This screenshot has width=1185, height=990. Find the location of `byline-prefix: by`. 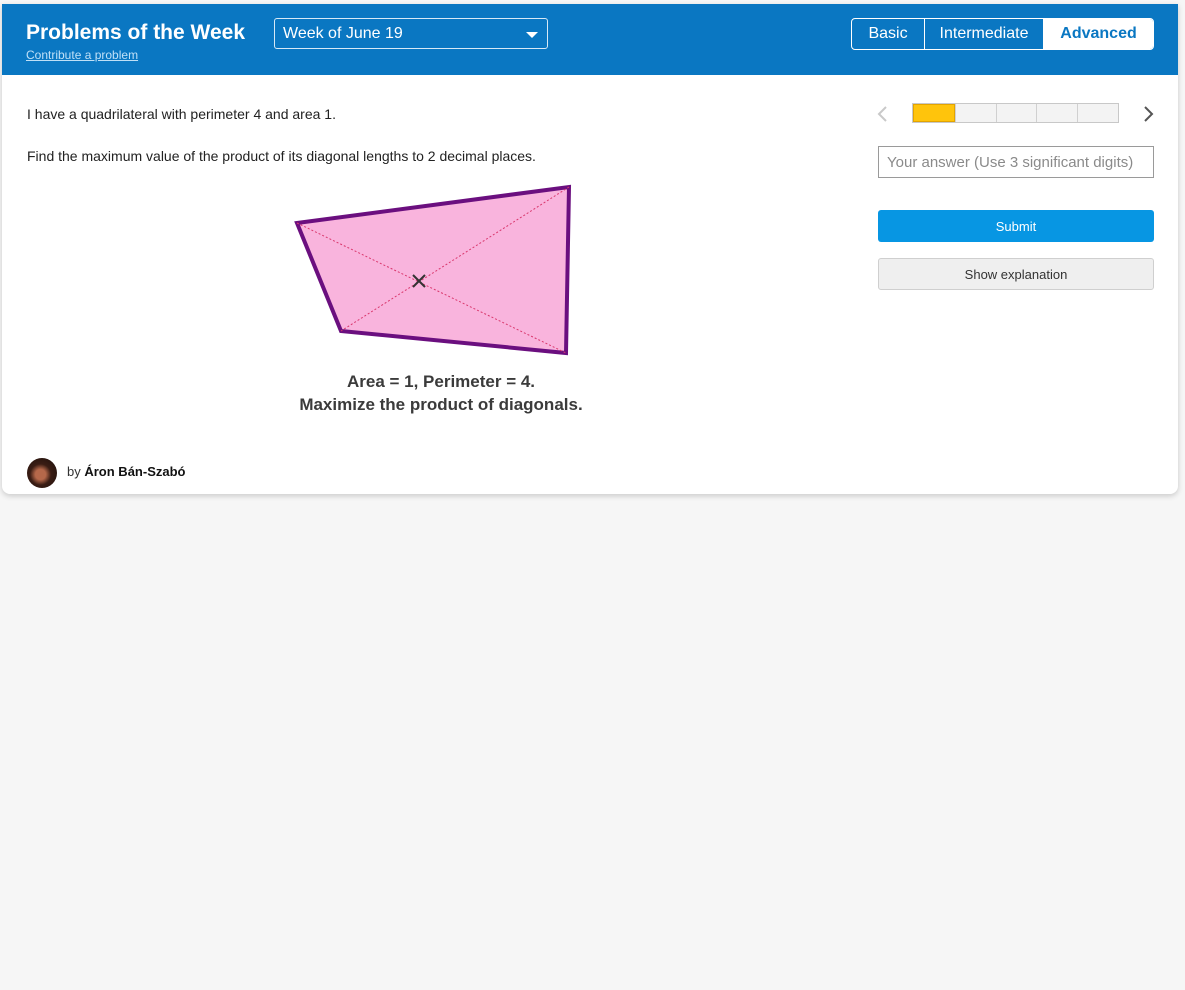

byline-prefix: by is located at coordinates (74, 471).